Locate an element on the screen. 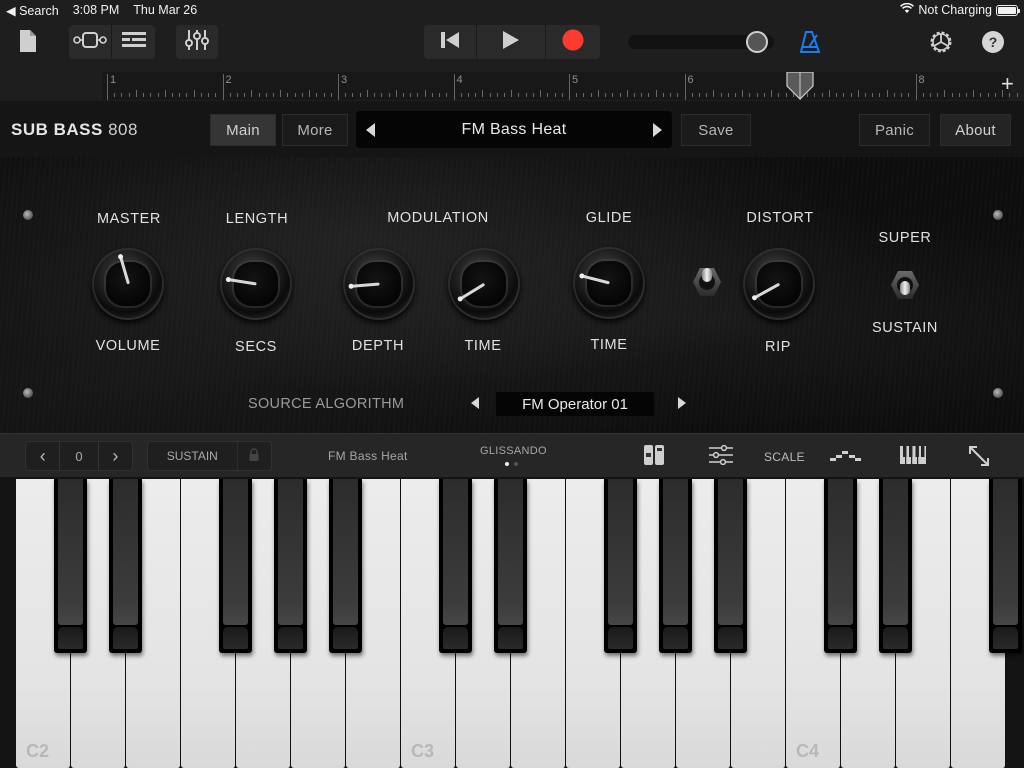 This screenshot has height=768, width=1024. timeline-ruler: 12345678 + is located at coordinates (512, 84).